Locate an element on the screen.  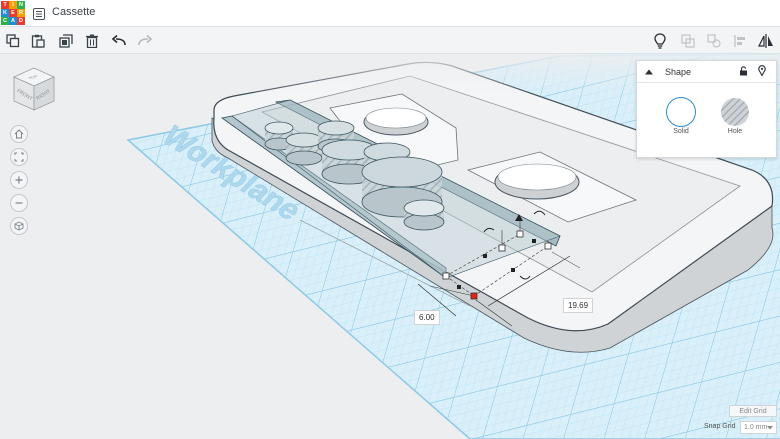
width-dimension-label: 6.00 is located at coordinates (427, 317).